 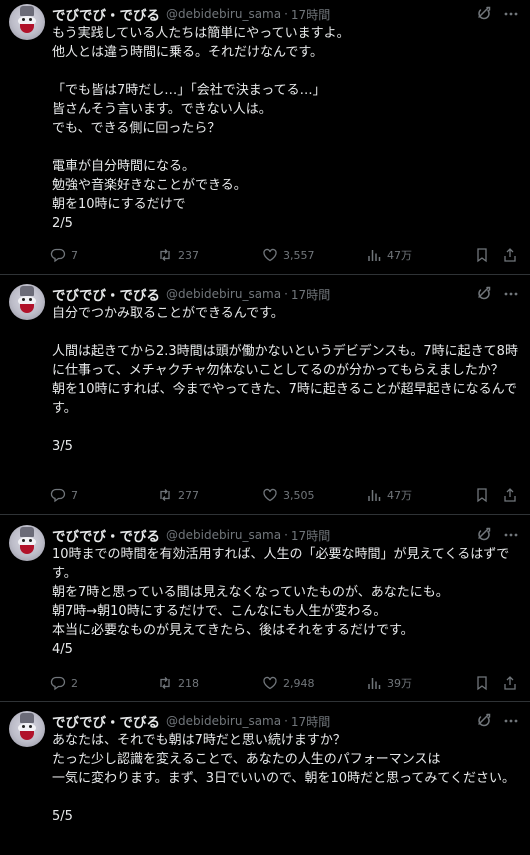 I want to click on retweet-button: 237, so click(x=178, y=255).